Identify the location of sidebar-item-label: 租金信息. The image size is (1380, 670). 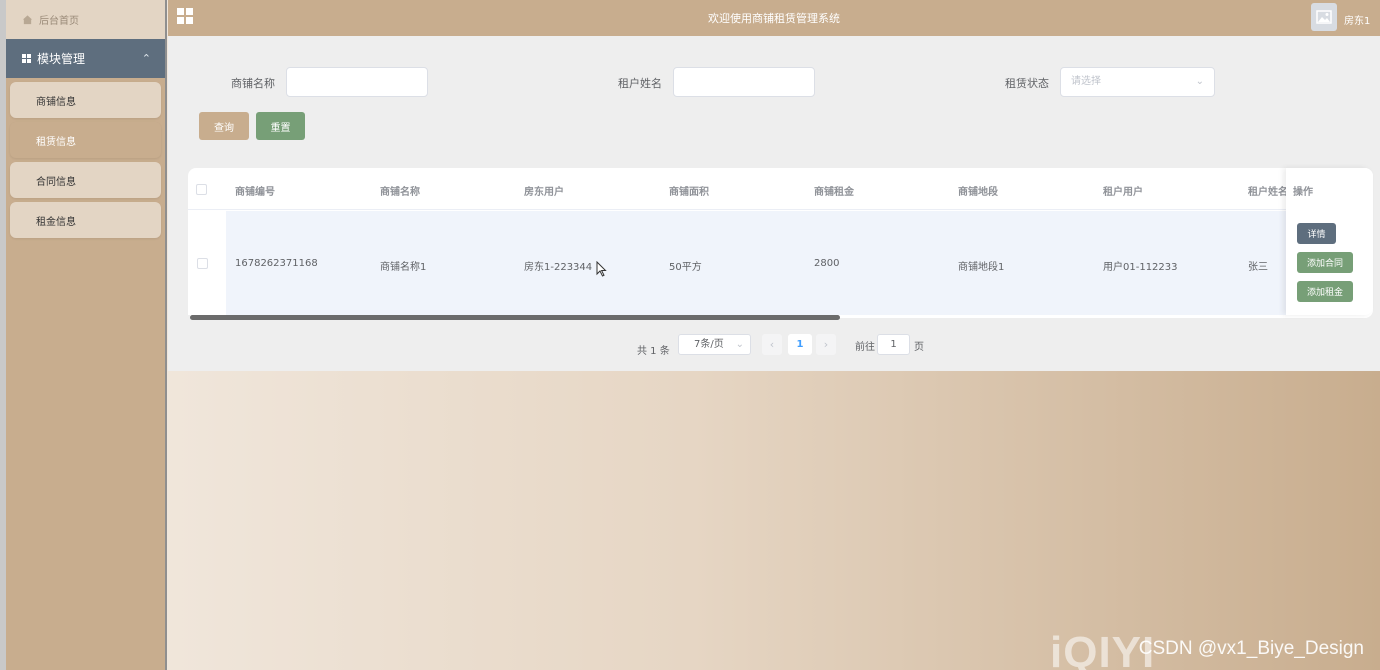
(56, 222).